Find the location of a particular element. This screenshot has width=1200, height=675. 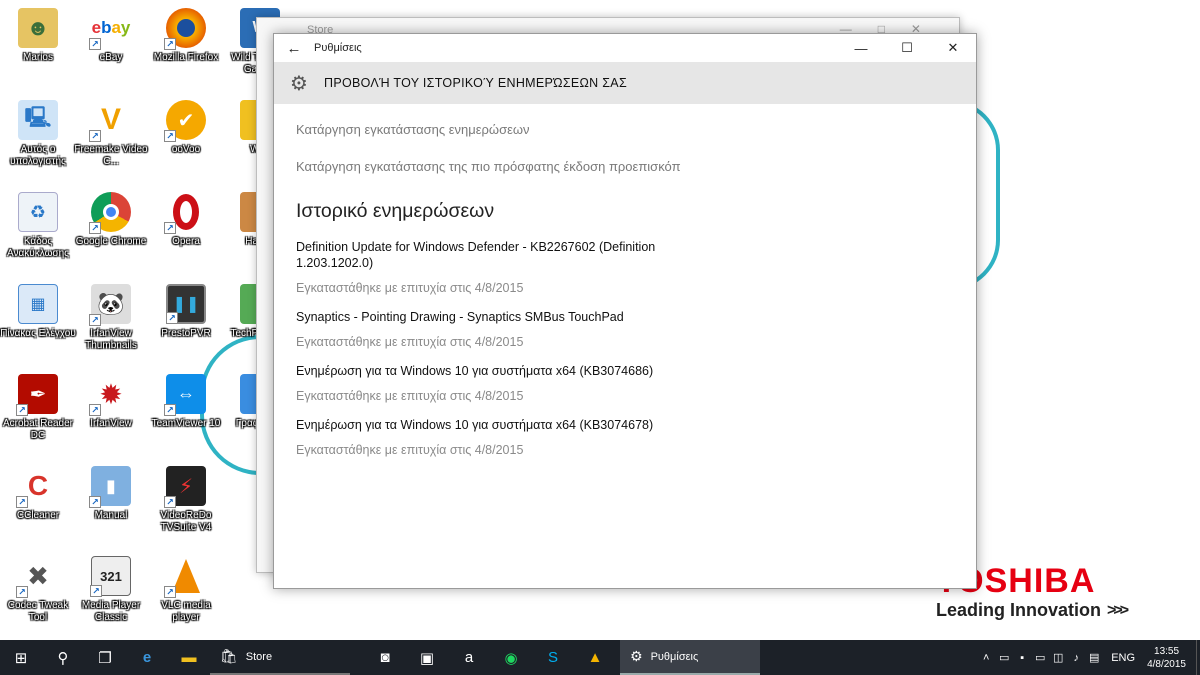

desktop-icon-videoredo: ⚡ ↗ VideoReDo TVSuite V4 is located at coordinates (186, 500).